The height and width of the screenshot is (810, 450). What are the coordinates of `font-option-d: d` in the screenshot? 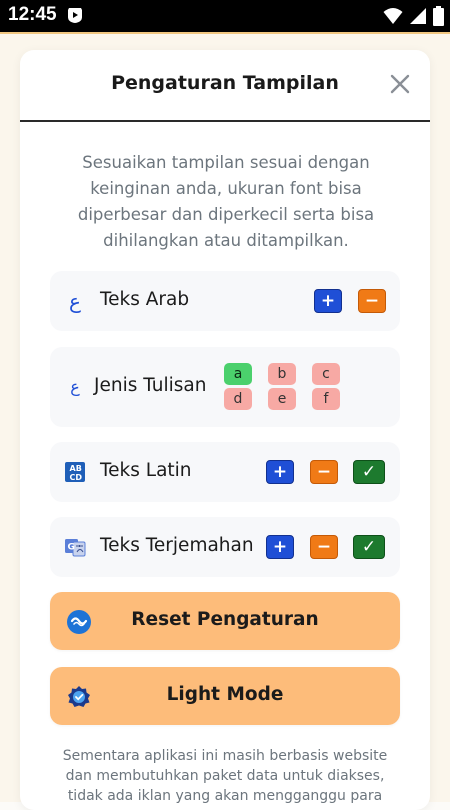 It's located at (238, 399).